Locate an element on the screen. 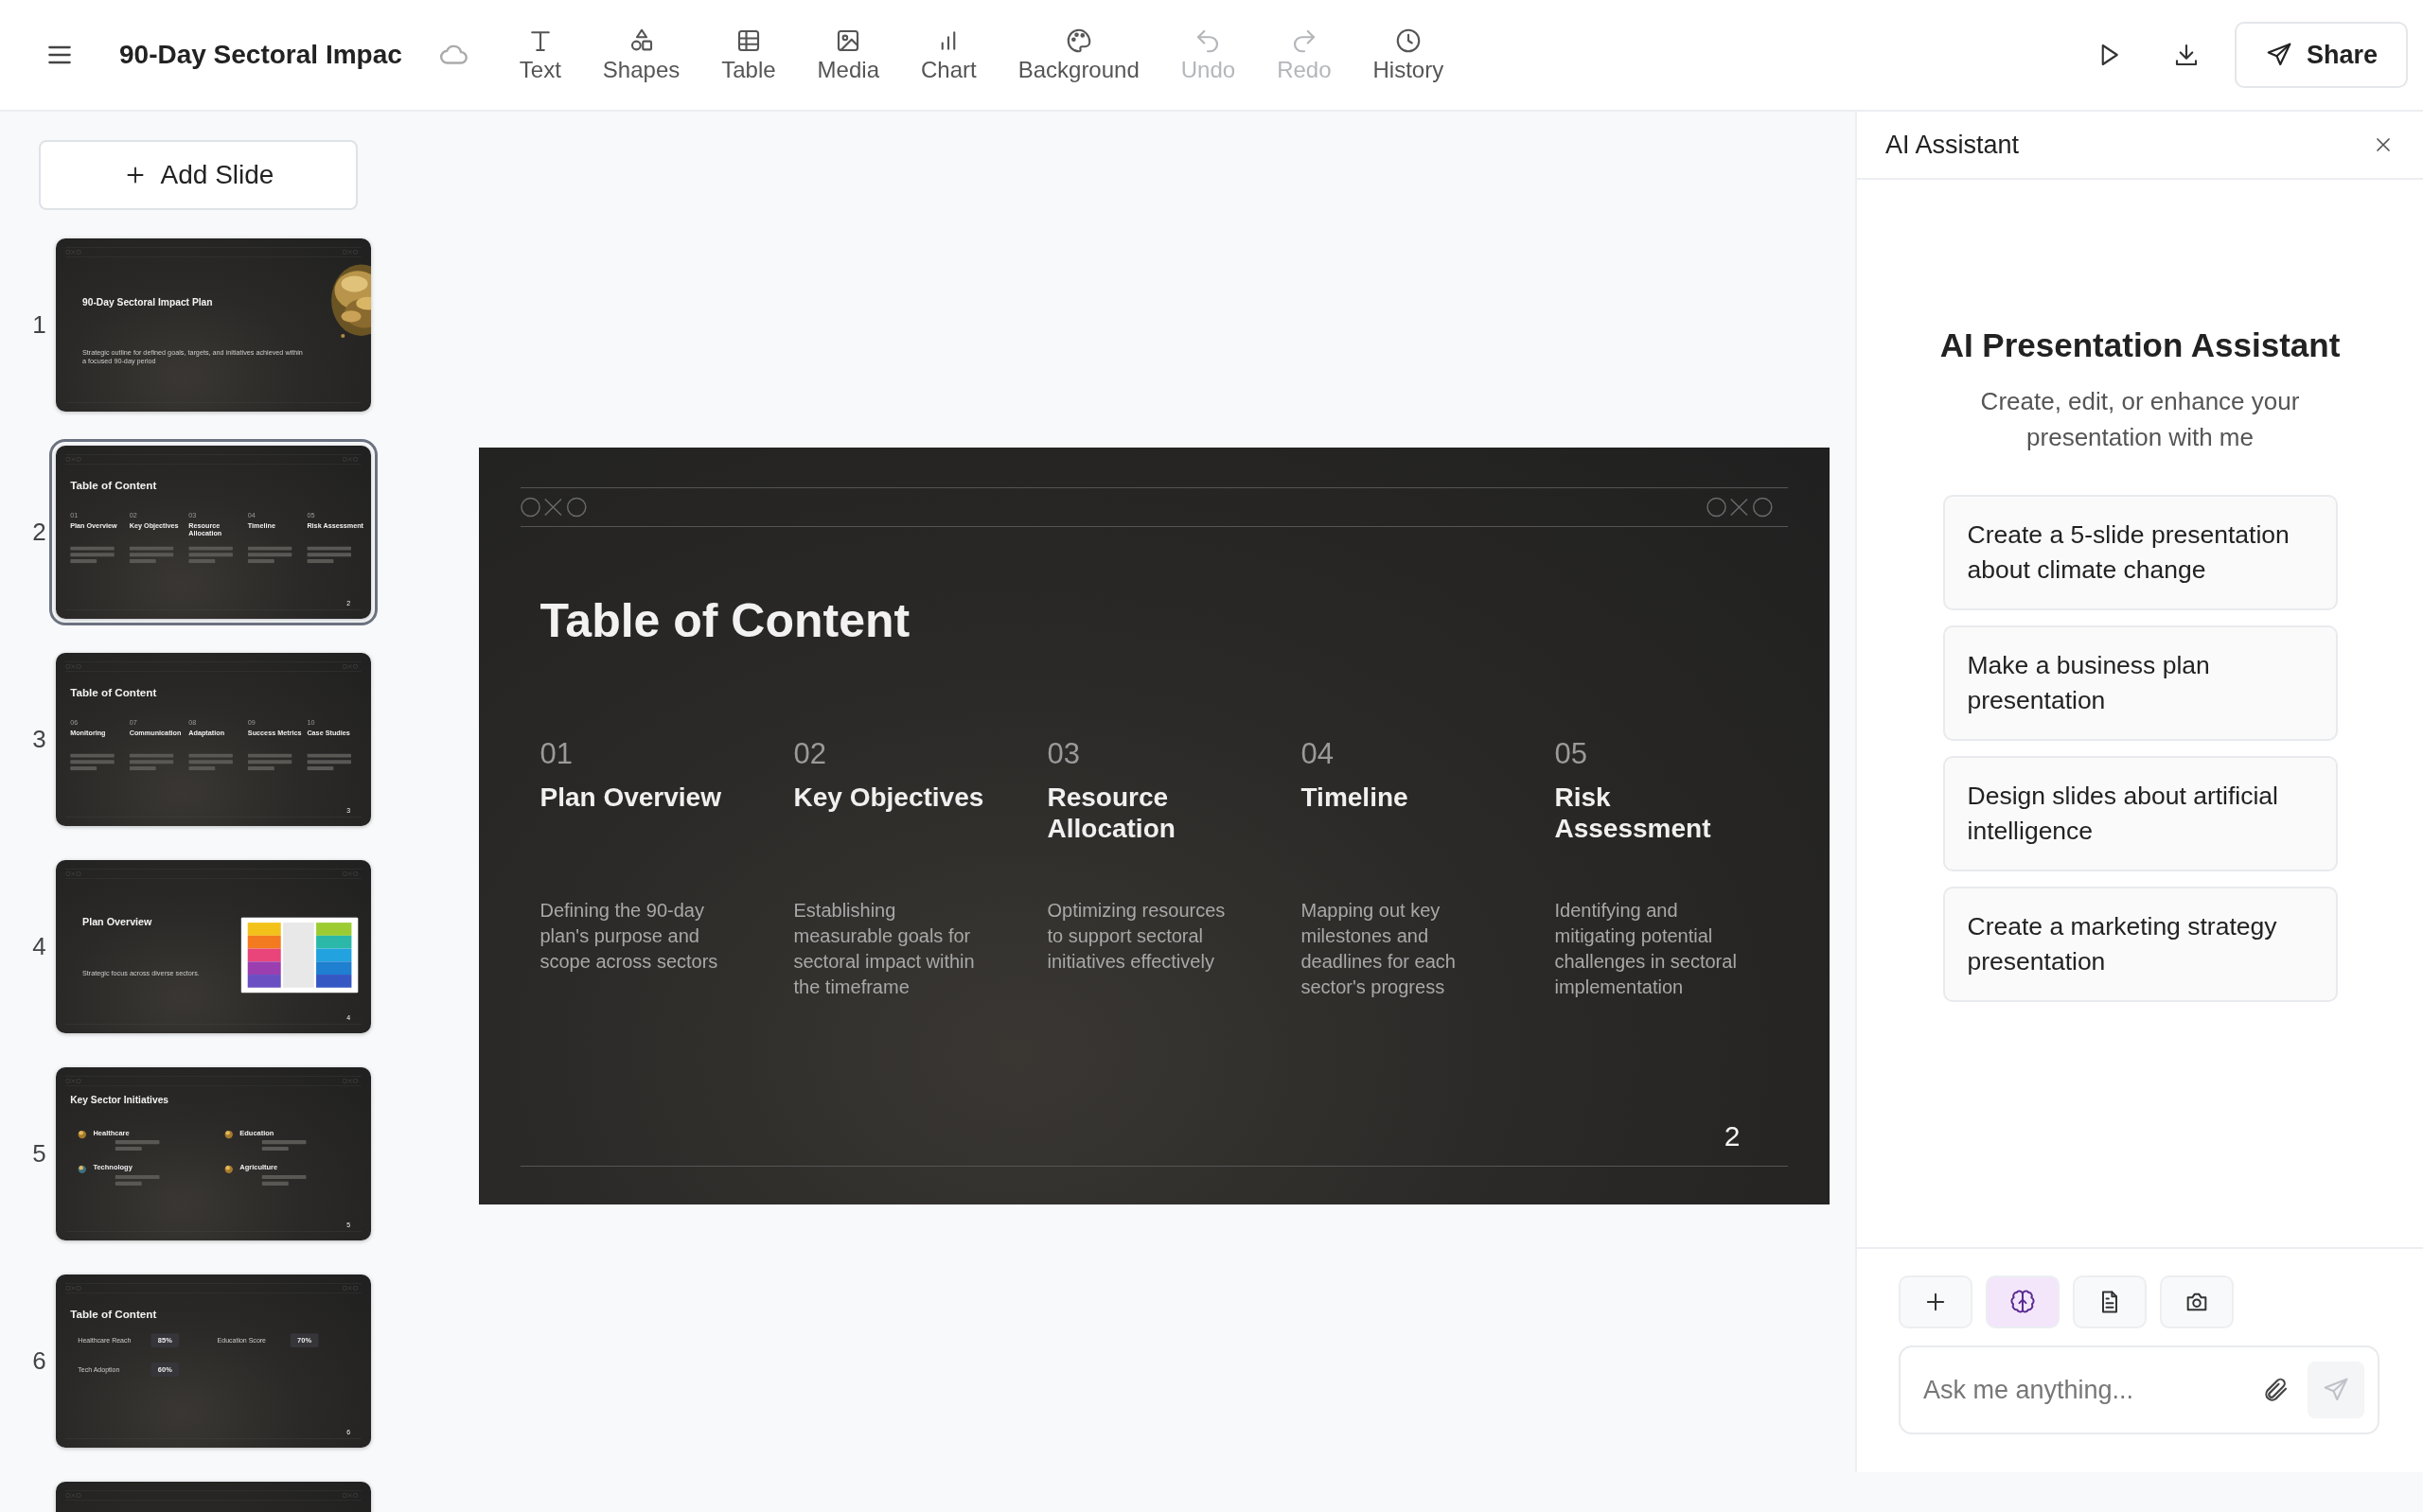 Image resolution: width=2423 pixels, height=1512 pixels. section-title: Key Objectives is located at coordinates (889, 798).